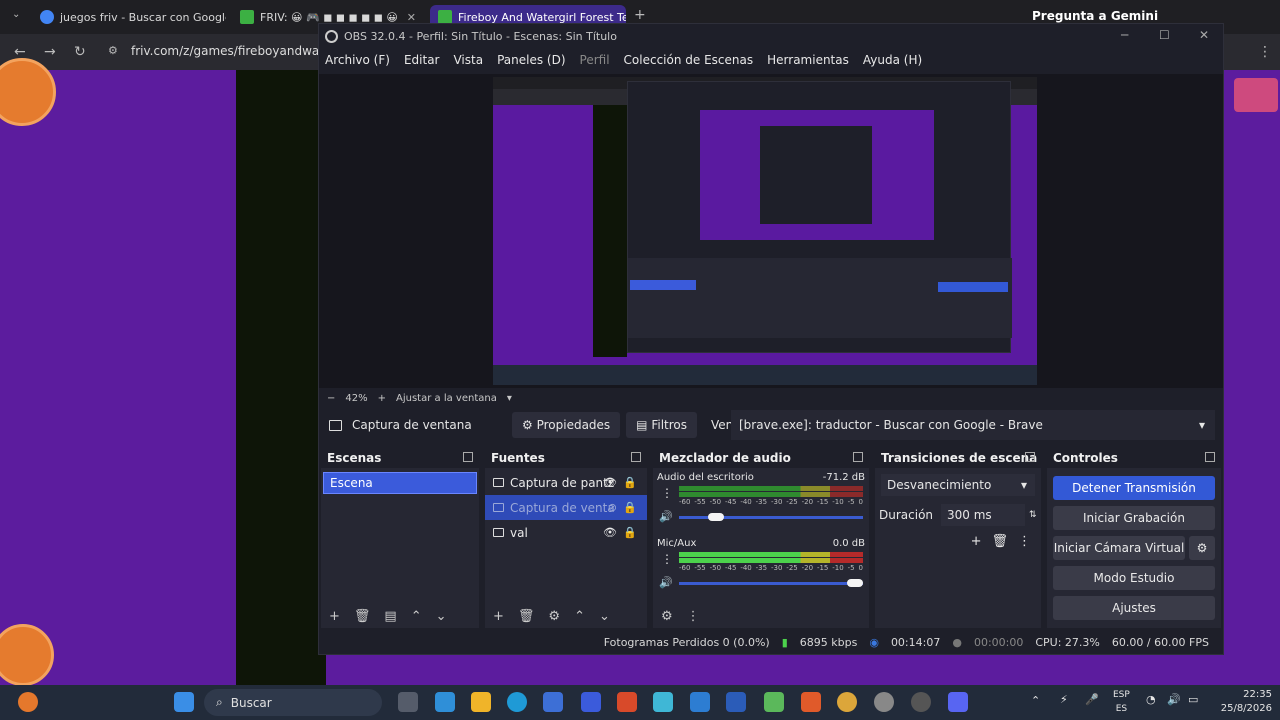 The image size is (1280, 720). I want to click on vcam-settings-icon: ⚙, so click(1202, 548).